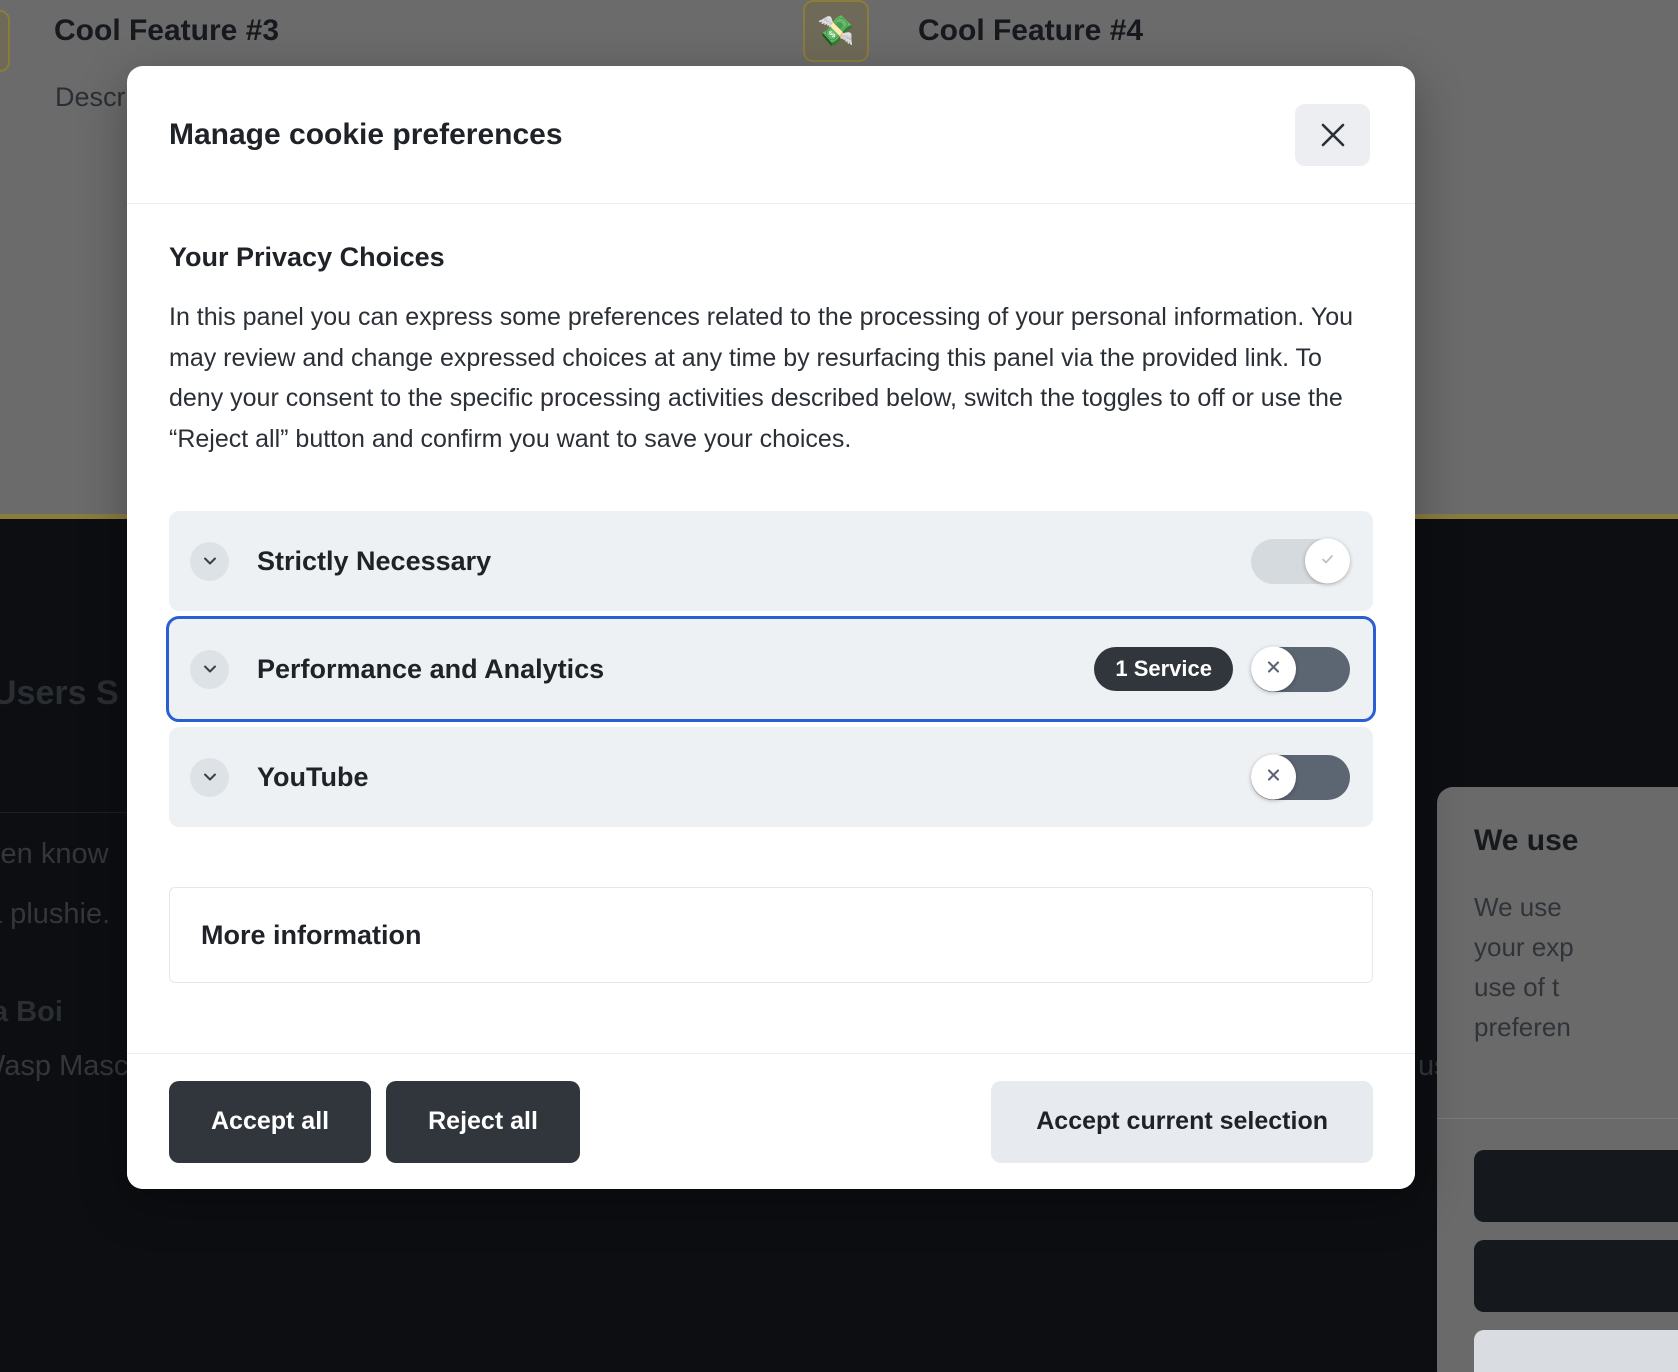  I want to click on feature-title-4: Cool Feature #4, so click(1031, 30).